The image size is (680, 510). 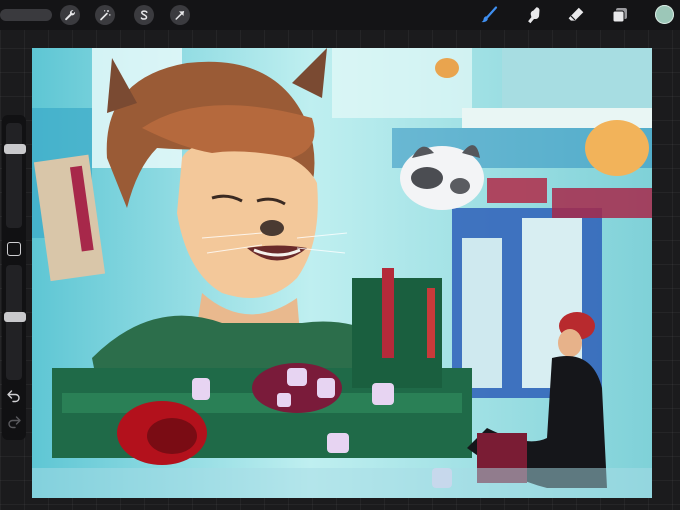 I want to click on sidebar, so click(x=14, y=277).